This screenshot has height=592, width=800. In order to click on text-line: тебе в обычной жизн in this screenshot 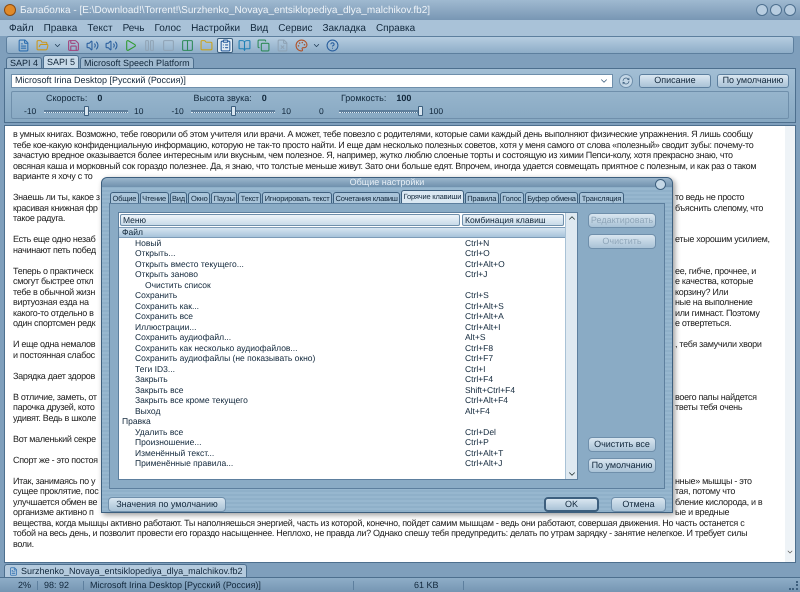, I will do `click(54, 291)`.